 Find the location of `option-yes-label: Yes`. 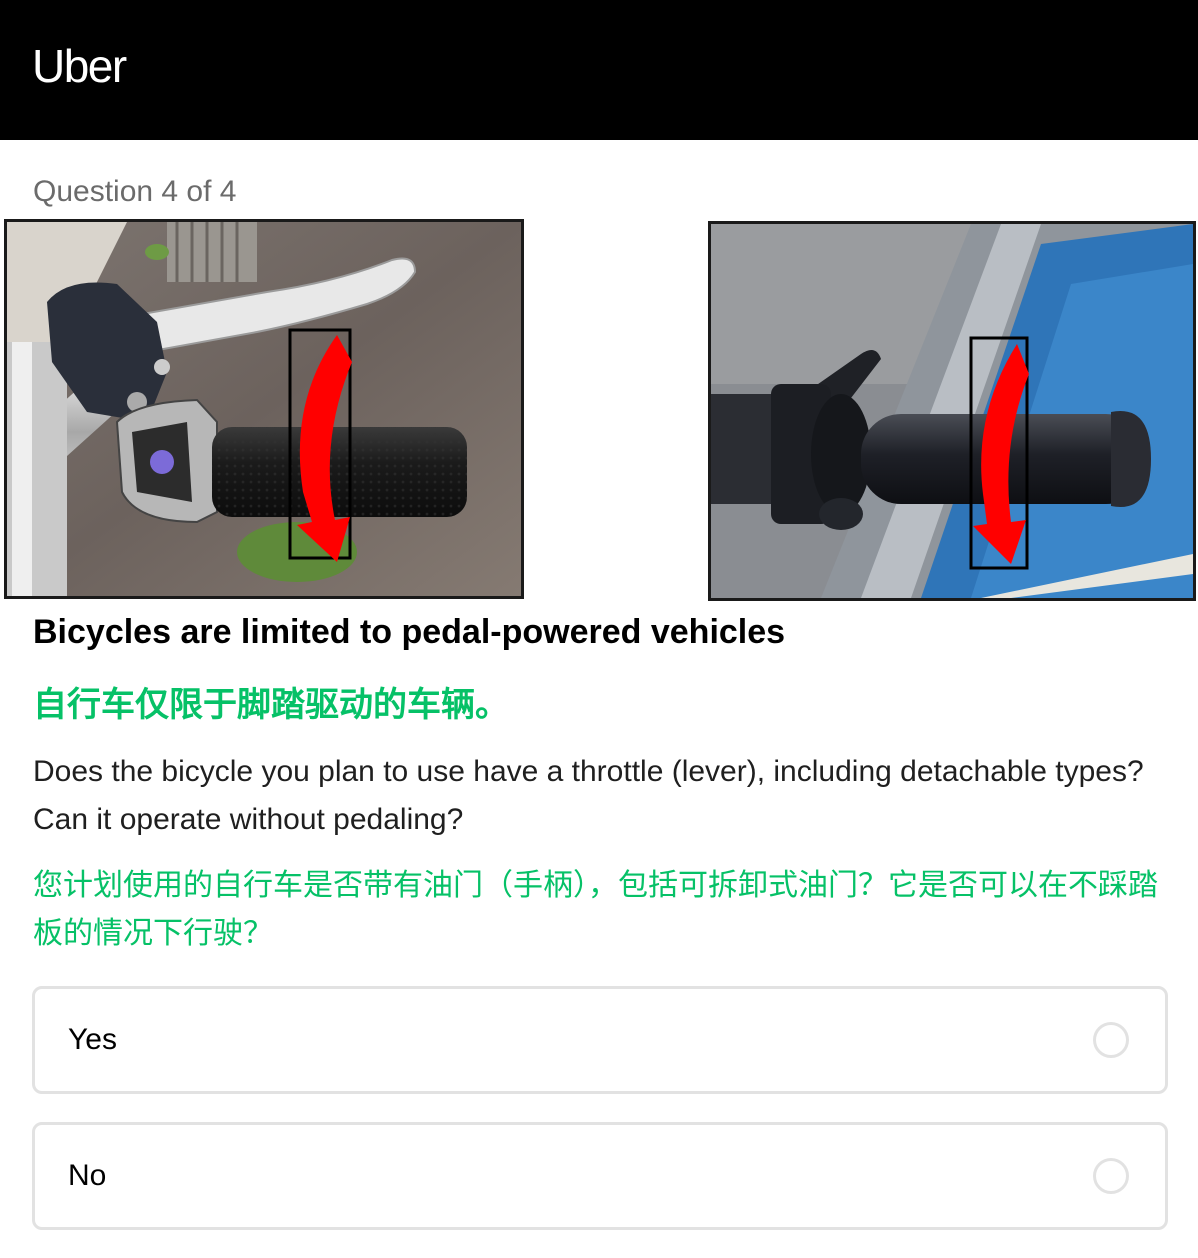

option-yes-label: Yes is located at coordinates (92, 1039).